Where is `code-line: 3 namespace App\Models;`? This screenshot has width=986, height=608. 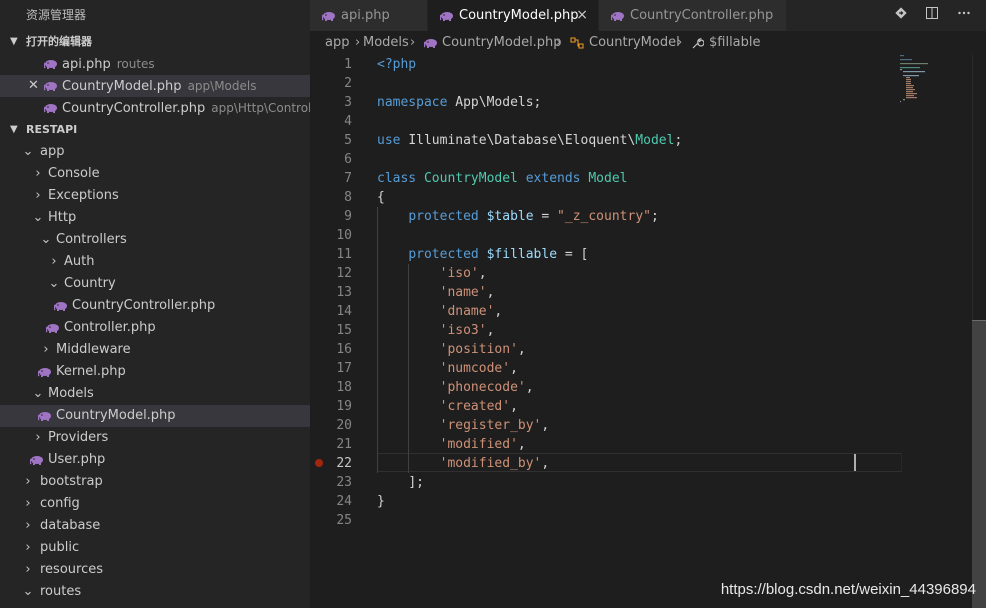 code-line: 3 namespace App\Models; is located at coordinates (648, 102).